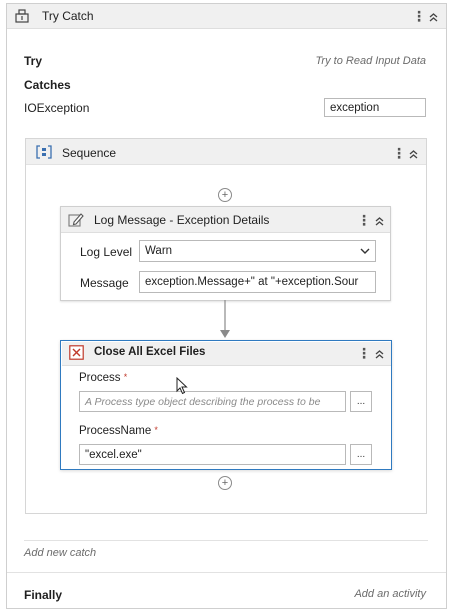 The width and height of the screenshot is (452, 613). Describe the element at coordinates (76, 220) in the screenshot. I see `log-message-icon` at that location.